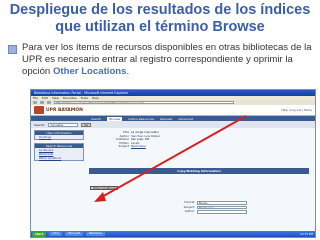  I want to click on bullet-square-icon, so click(12, 49).